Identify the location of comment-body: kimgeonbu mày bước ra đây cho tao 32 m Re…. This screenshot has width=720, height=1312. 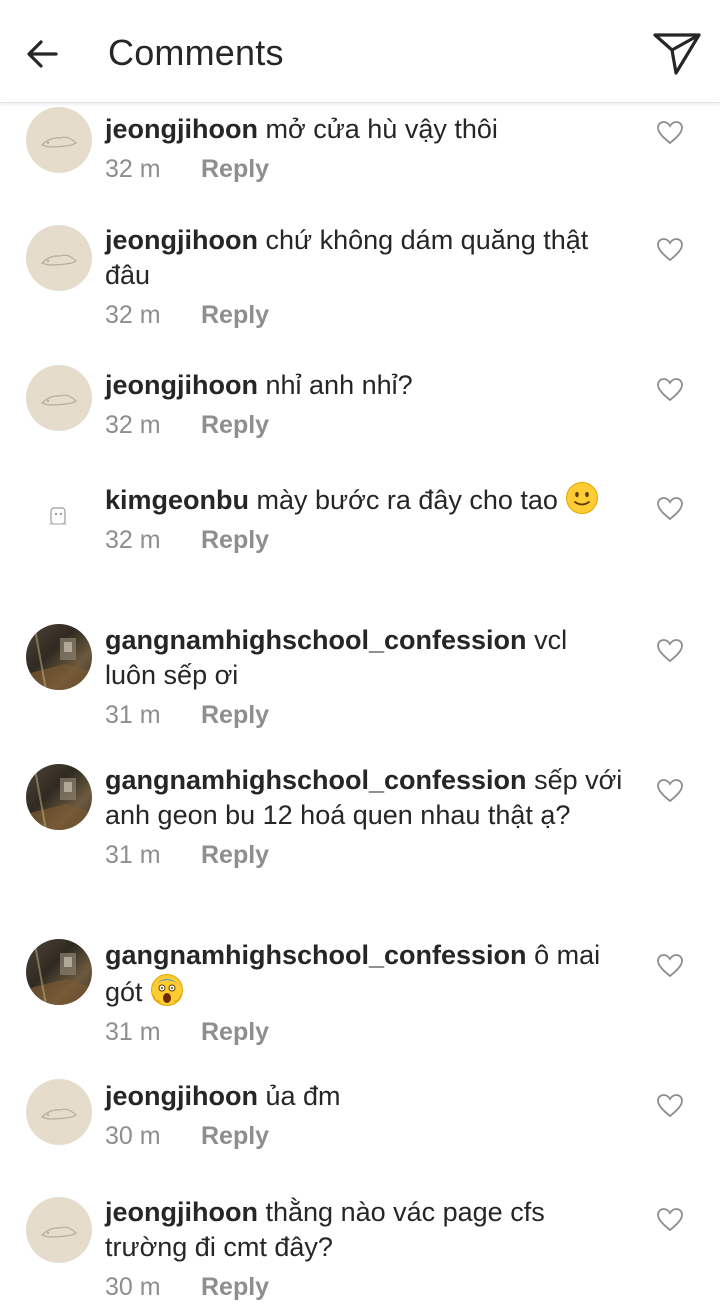
(365, 518).